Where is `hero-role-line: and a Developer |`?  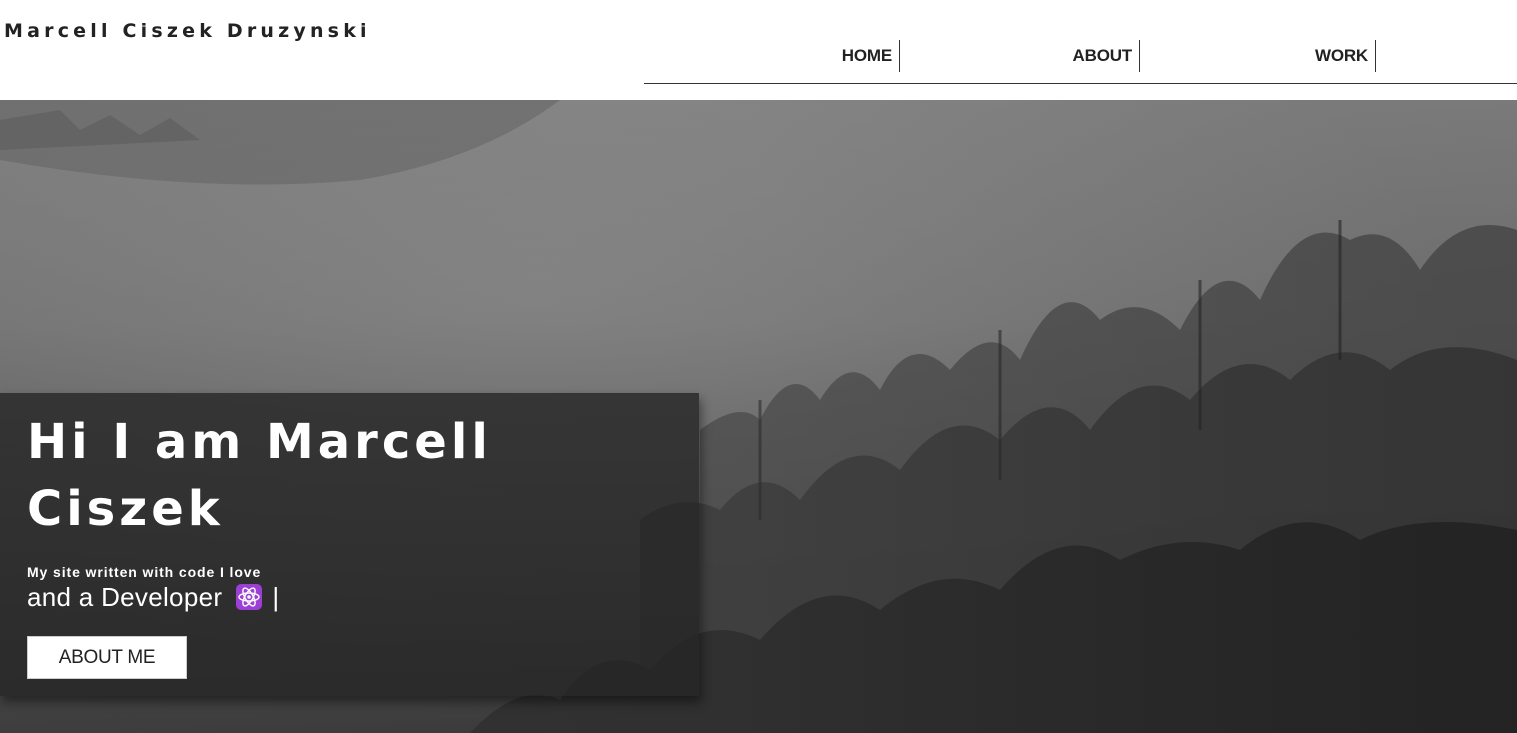 hero-role-line: and a Developer | is located at coordinates (153, 597).